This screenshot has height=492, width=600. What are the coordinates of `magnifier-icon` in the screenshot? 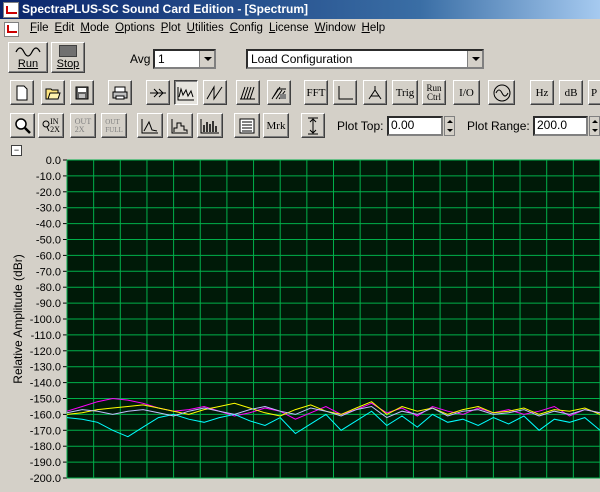 It's located at (22, 125).